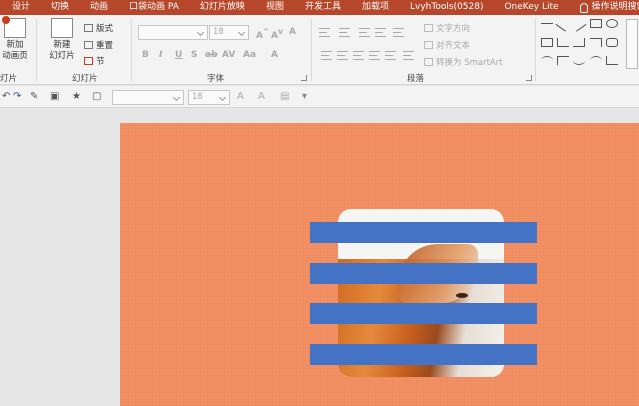 This screenshot has width=639, height=406. Describe the element at coordinates (97, 7) in the screenshot. I see `tab-animations: 动画` at that location.